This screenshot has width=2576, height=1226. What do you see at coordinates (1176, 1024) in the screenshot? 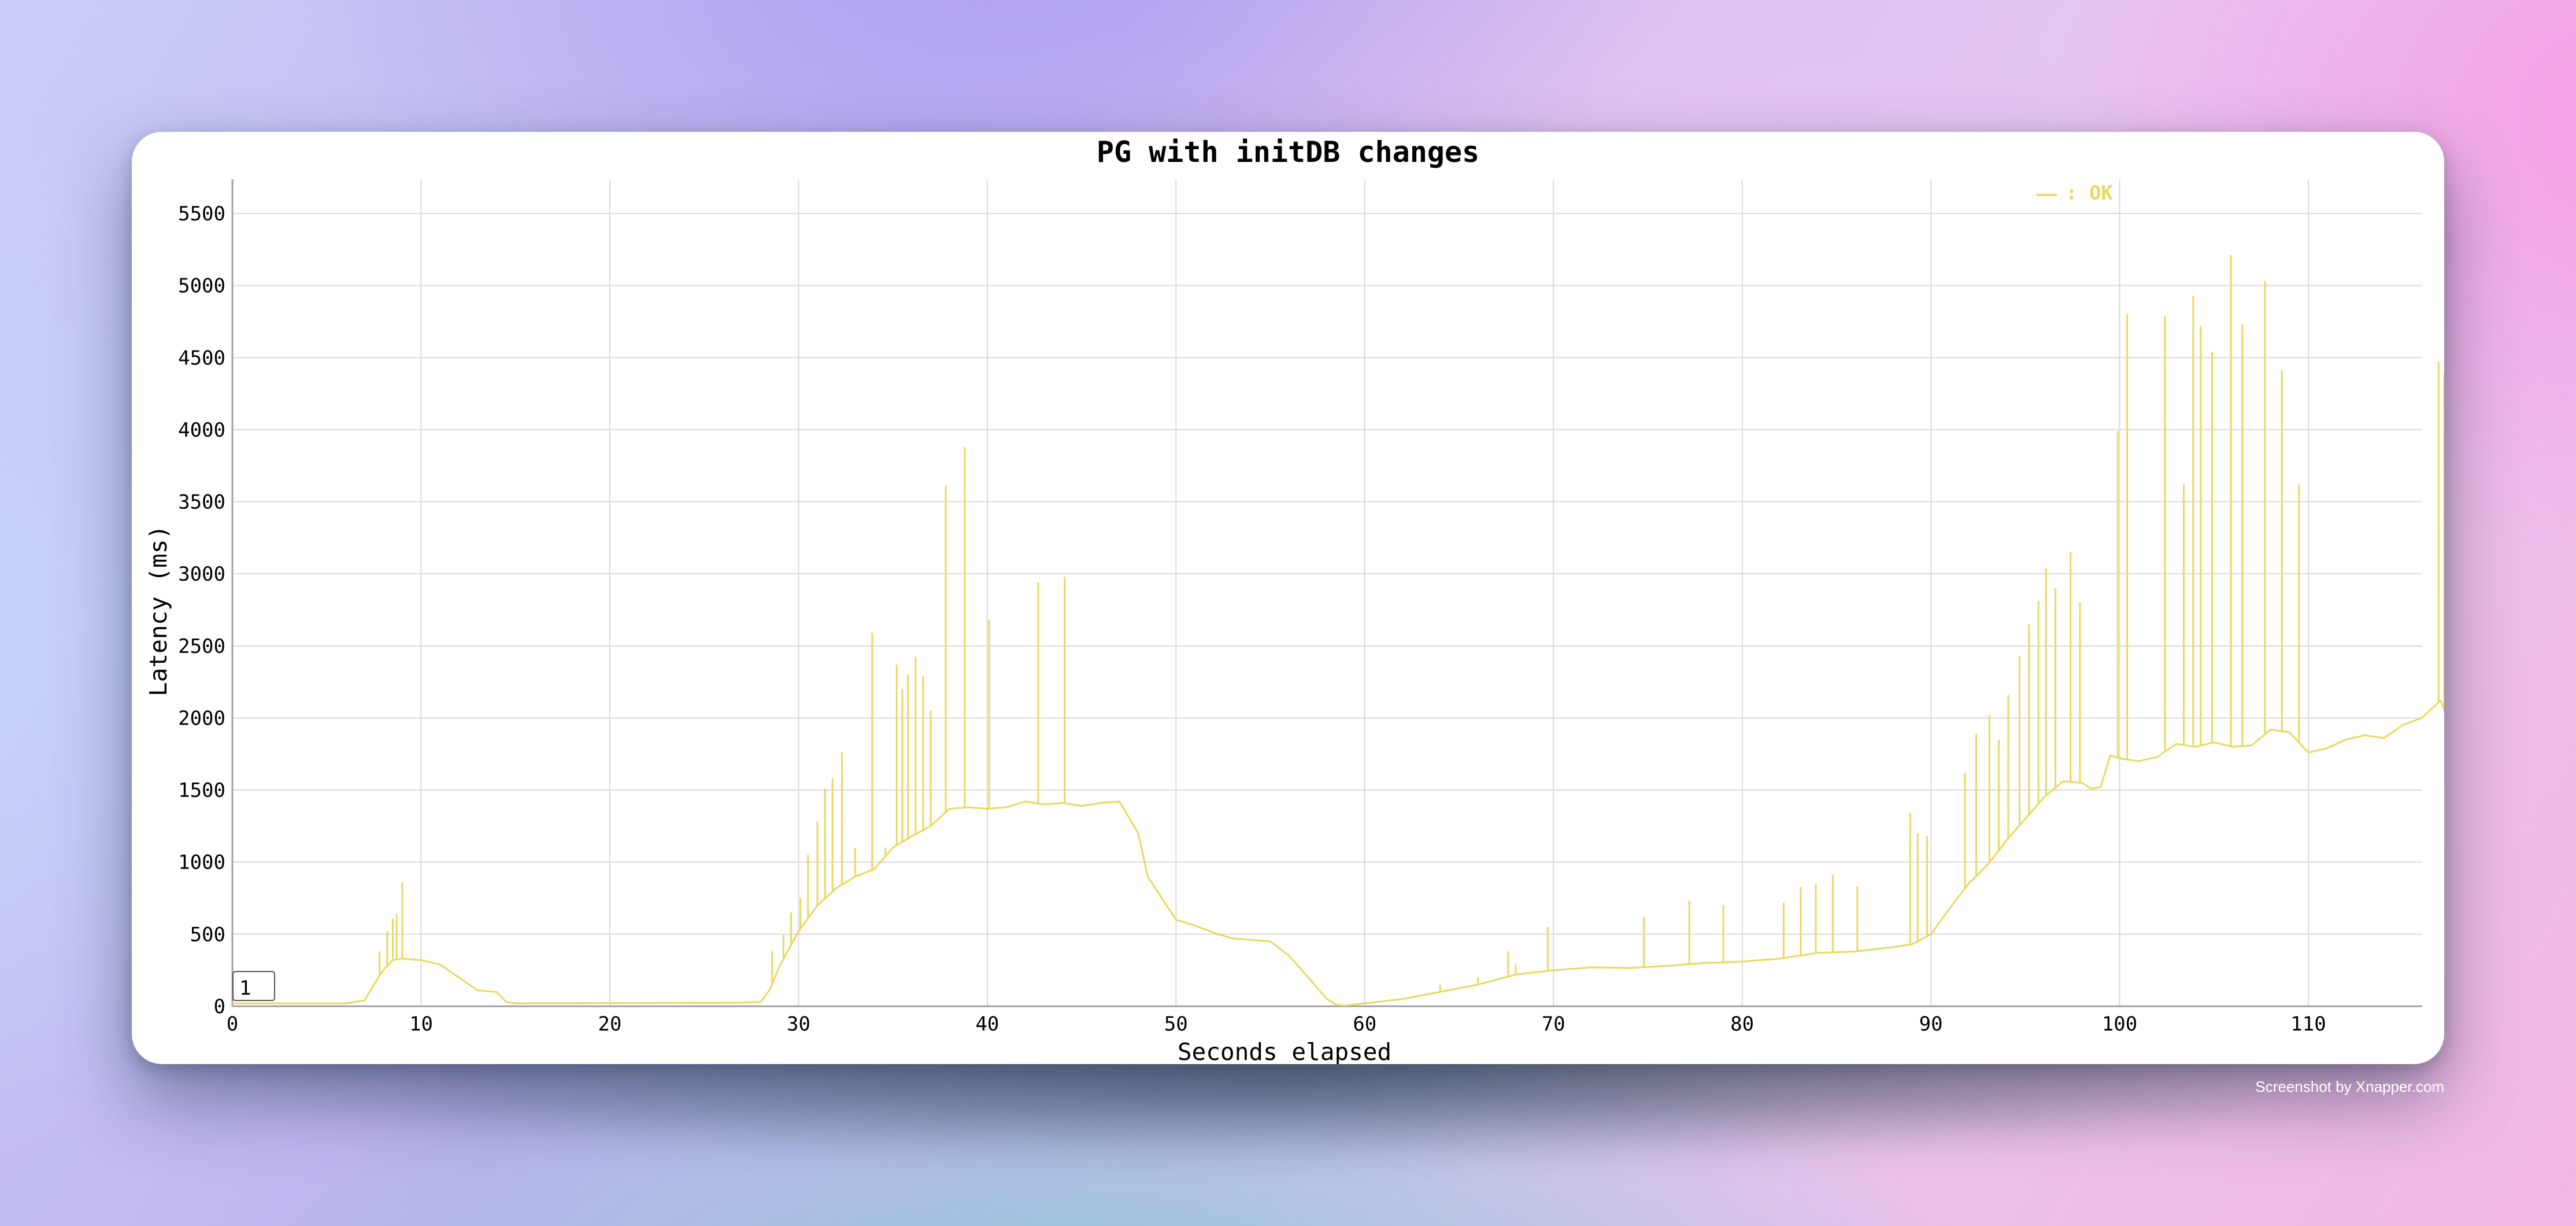
I see `x-tick-label: 50` at bounding box center [1176, 1024].